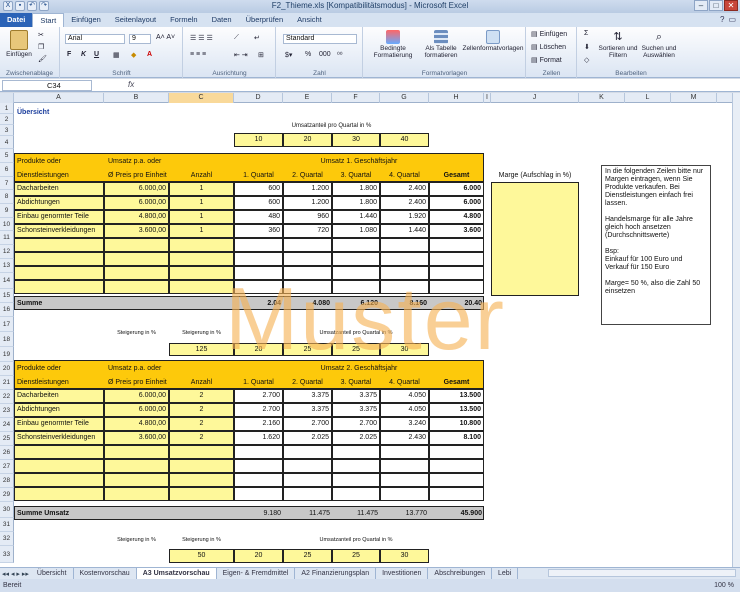 This screenshot has width=740, height=592. What do you see at coordinates (7, 130) in the screenshot?
I see `row-header: 3` at bounding box center [7, 130].